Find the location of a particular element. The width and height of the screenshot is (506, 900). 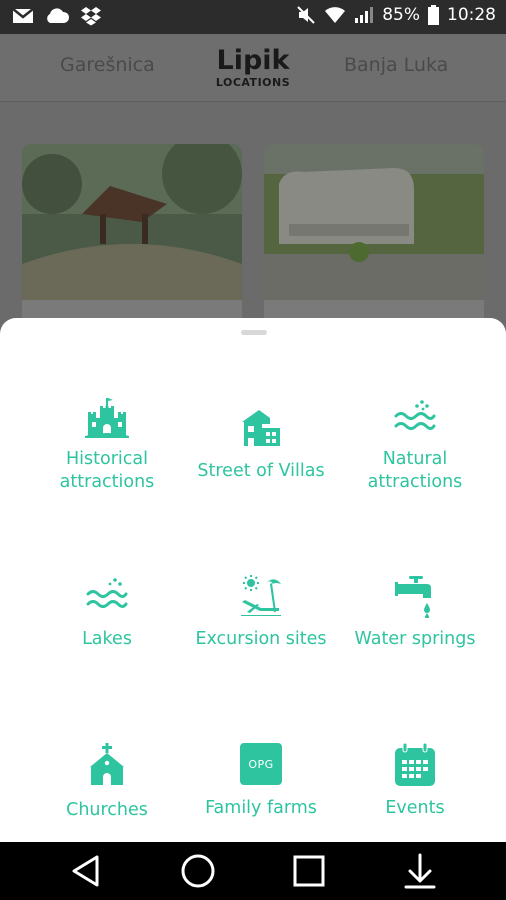

wifi-icon is located at coordinates (335, 15).